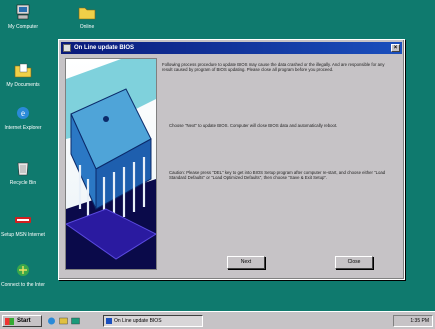  I want to click on taskbar: Start On Line update BIOS 1:35 PM, so click(217, 320).